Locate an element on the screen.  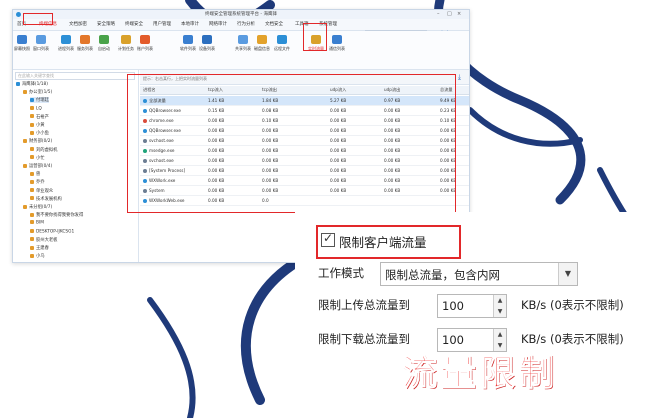
tree-item: 小黄 is located at coordinates (37, 125).